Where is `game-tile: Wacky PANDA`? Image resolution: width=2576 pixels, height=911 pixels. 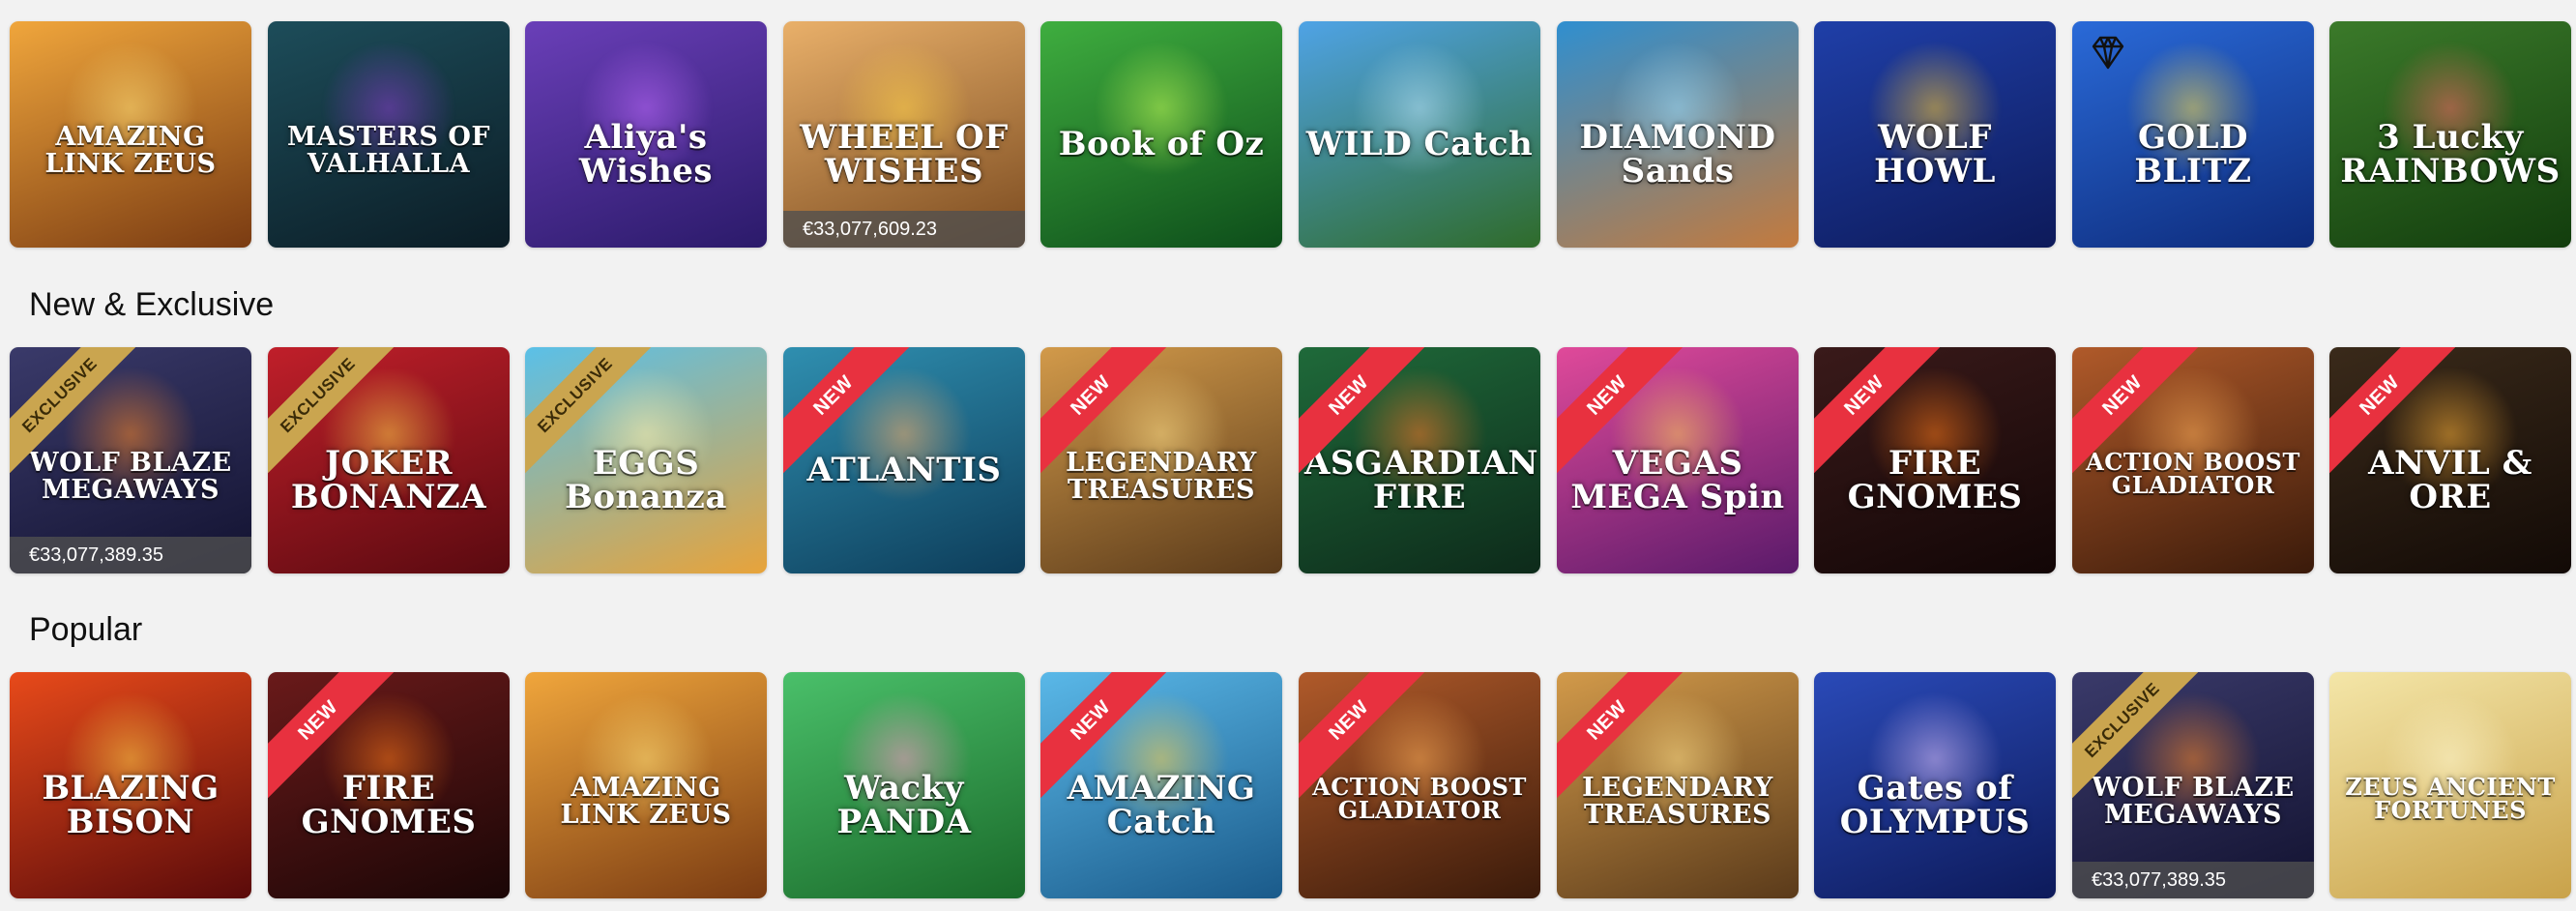
game-tile: Wacky PANDA is located at coordinates (904, 785).